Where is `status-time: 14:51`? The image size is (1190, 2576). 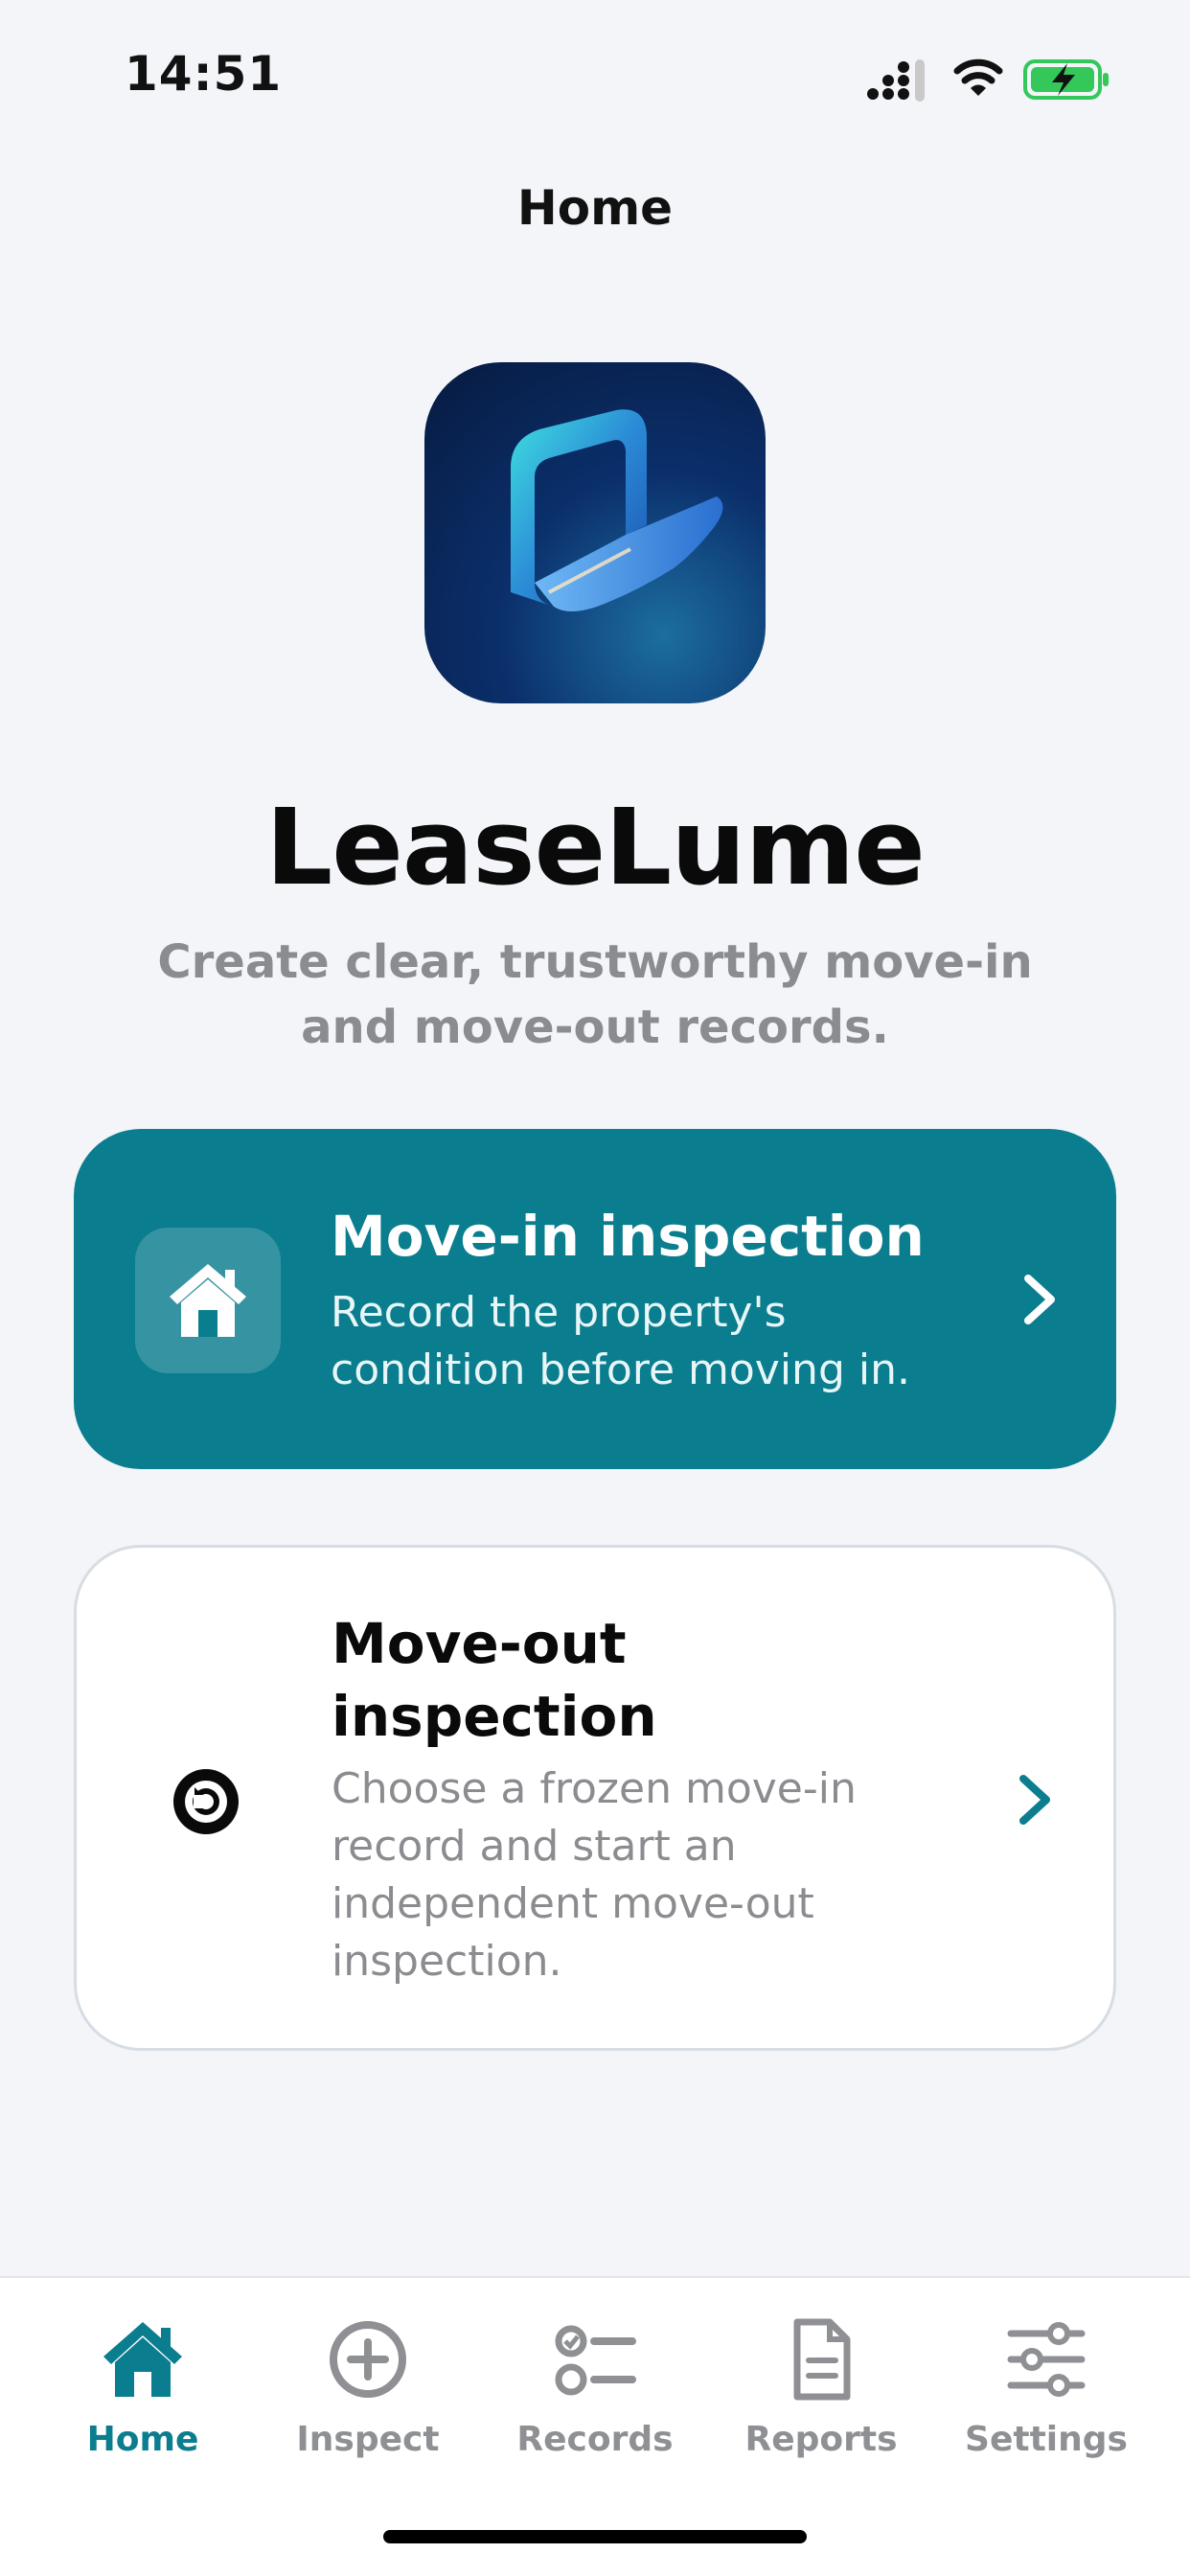
status-time: 14:51 is located at coordinates (204, 74).